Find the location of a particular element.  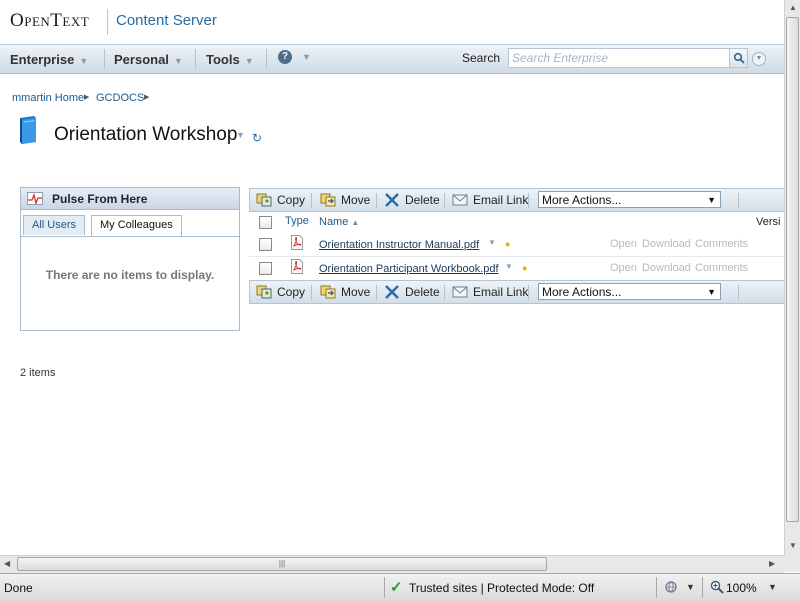

menu-enterprise-label: Enterprise is located at coordinates (42, 59).